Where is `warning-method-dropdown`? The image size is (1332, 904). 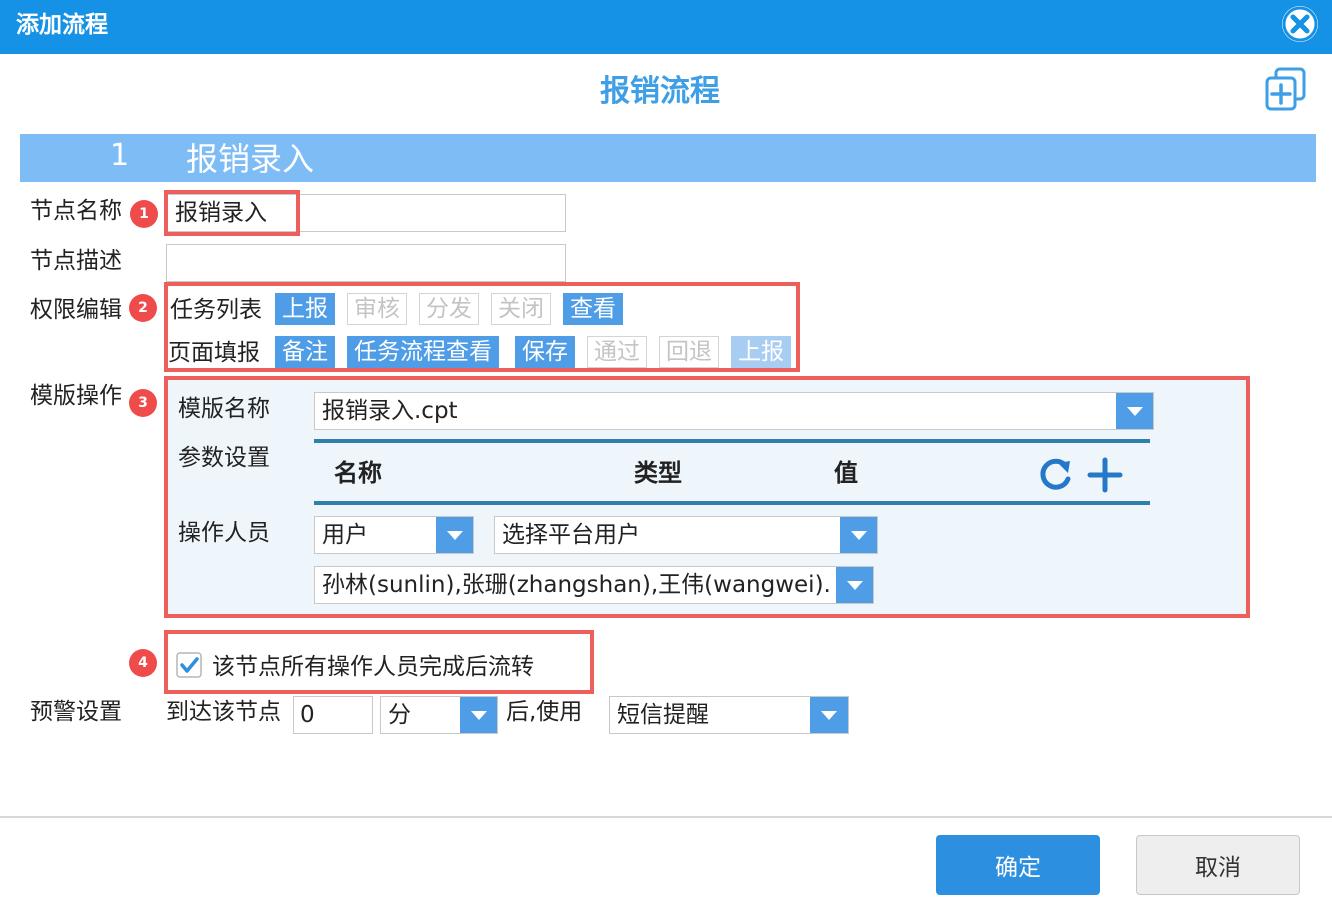
warning-method-dropdown is located at coordinates (829, 715).